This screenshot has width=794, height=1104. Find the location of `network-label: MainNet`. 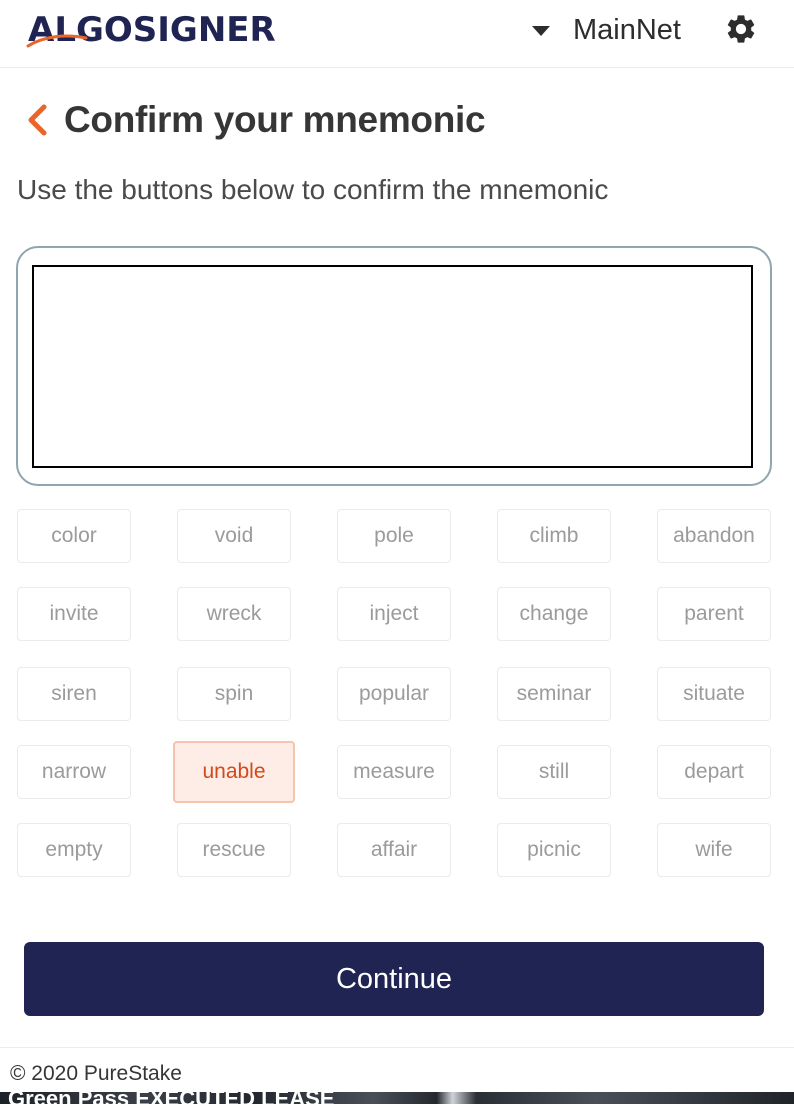

network-label: MainNet is located at coordinates (627, 29).